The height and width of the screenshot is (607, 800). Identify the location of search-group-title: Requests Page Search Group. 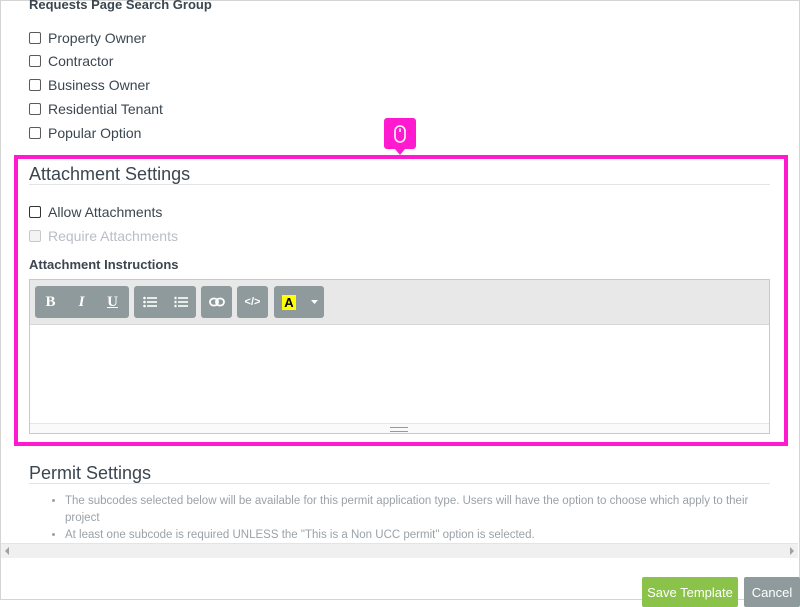
(120, 6).